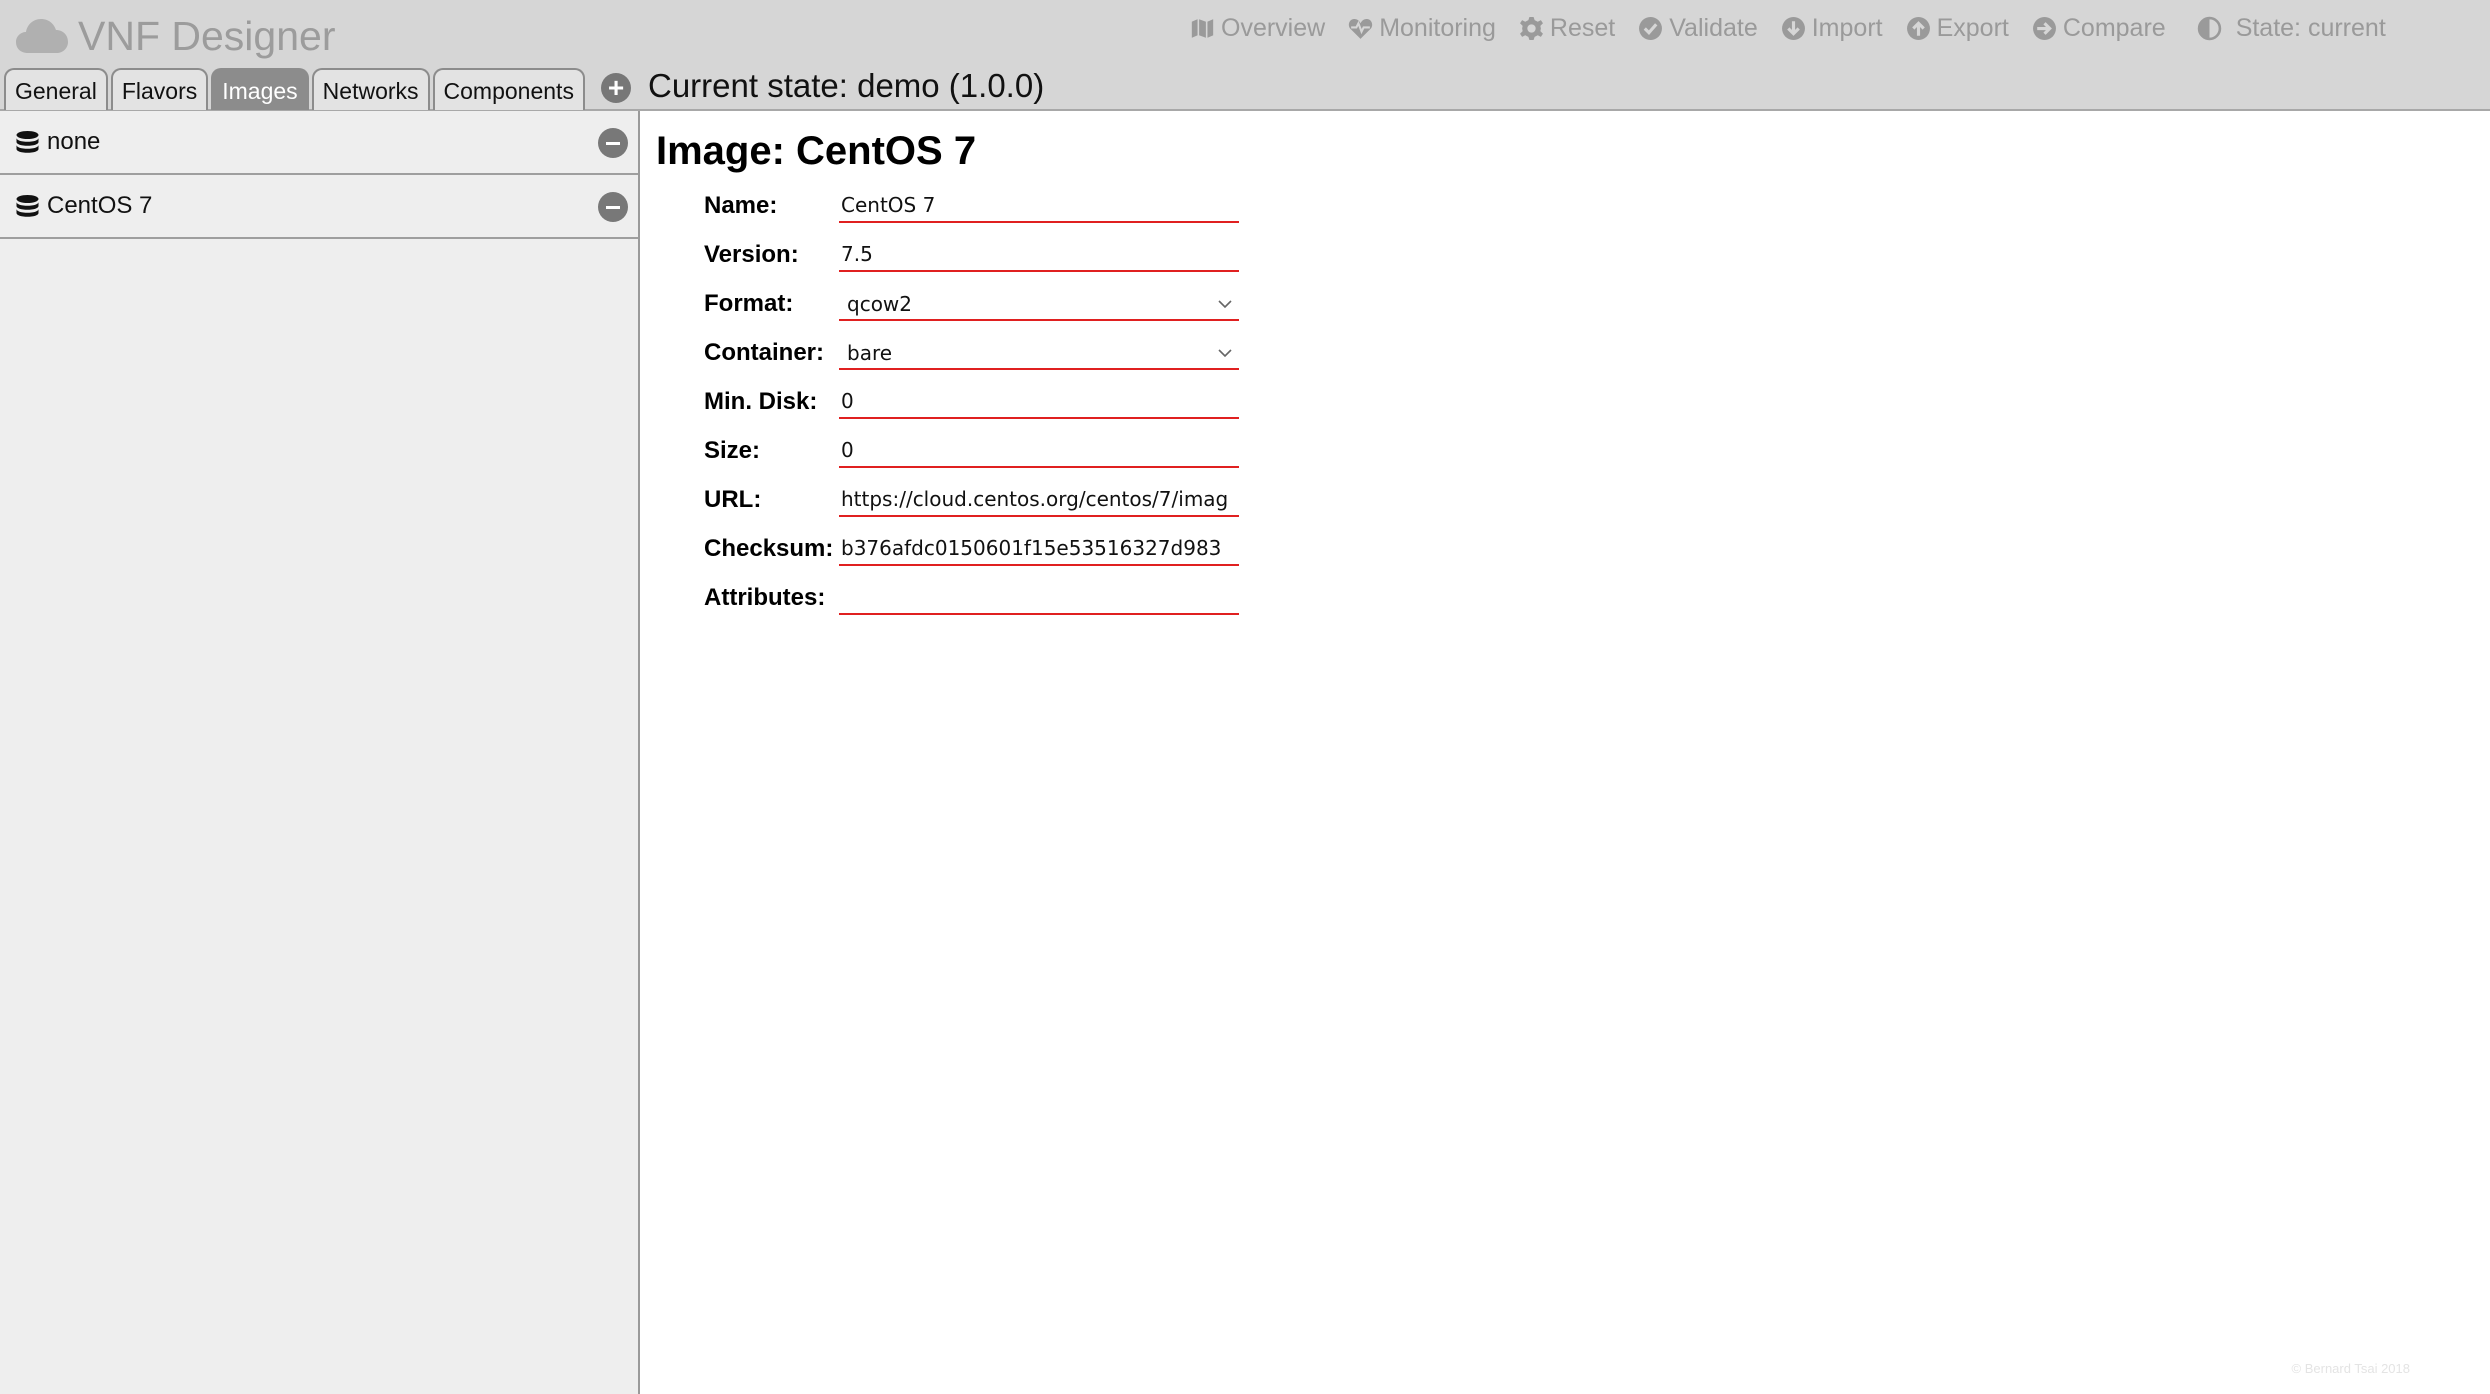  I want to click on app-logo: VNF Designer, so click(175, 36).